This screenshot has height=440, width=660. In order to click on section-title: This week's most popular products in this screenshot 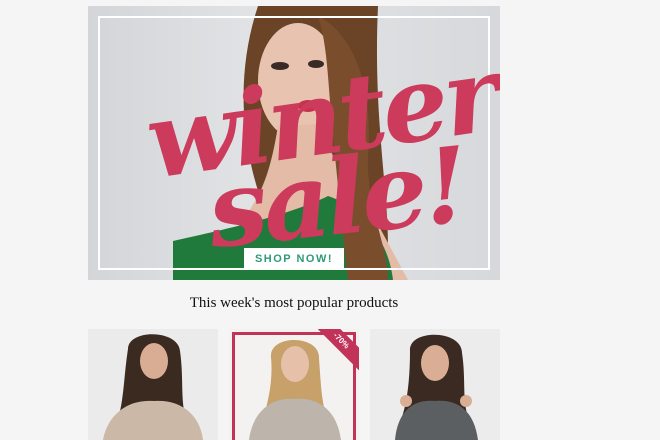, I will do `click(294, 303)`.